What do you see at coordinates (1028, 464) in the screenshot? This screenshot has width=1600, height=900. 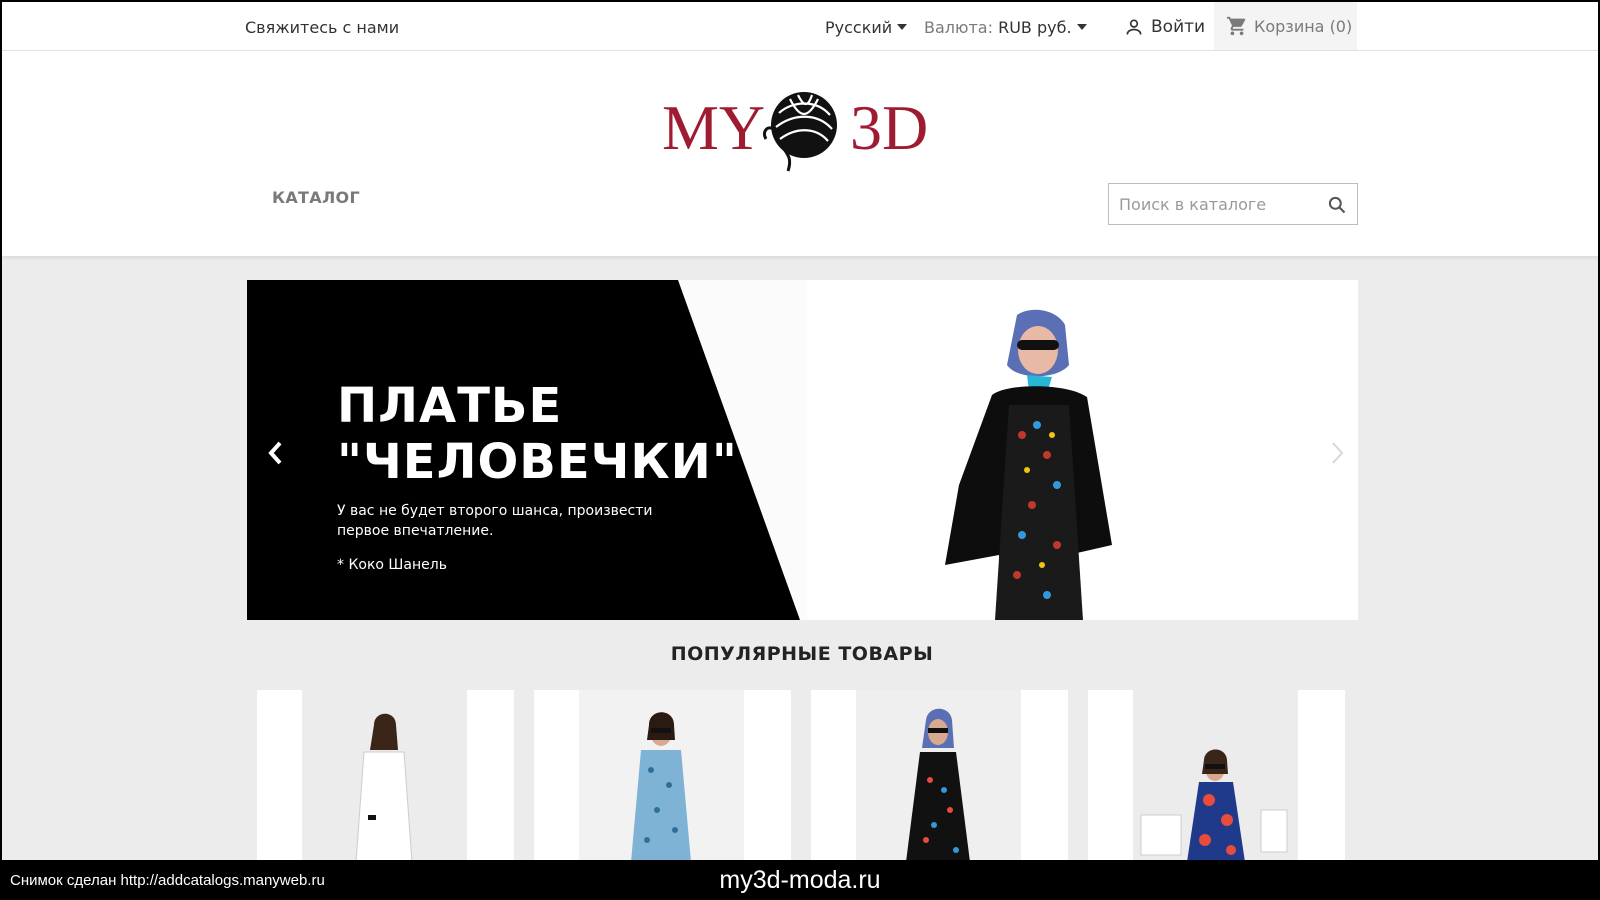 I see `model-photo` at bounding box center [1028, 464].